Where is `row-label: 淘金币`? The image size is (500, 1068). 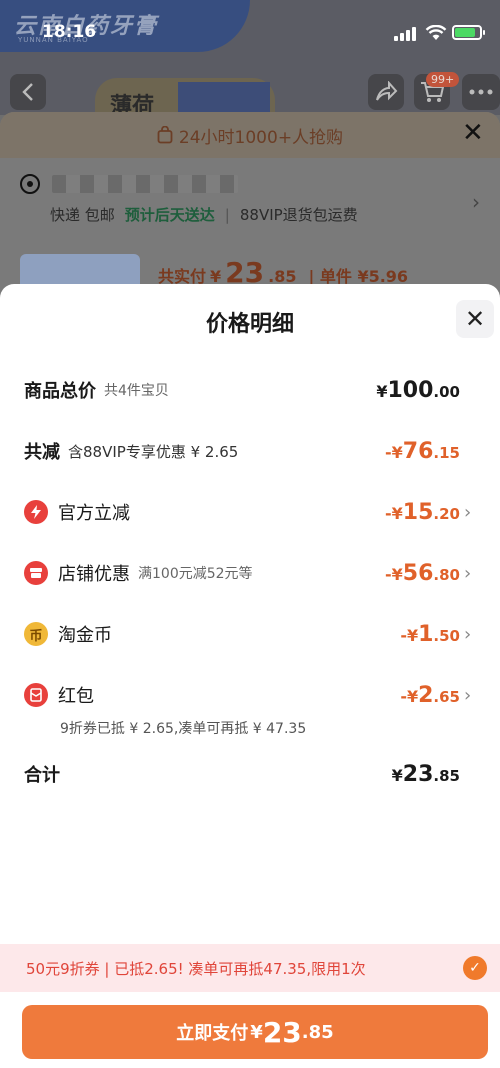
row-label: 淘金币 is located at coordinates (85, 635).